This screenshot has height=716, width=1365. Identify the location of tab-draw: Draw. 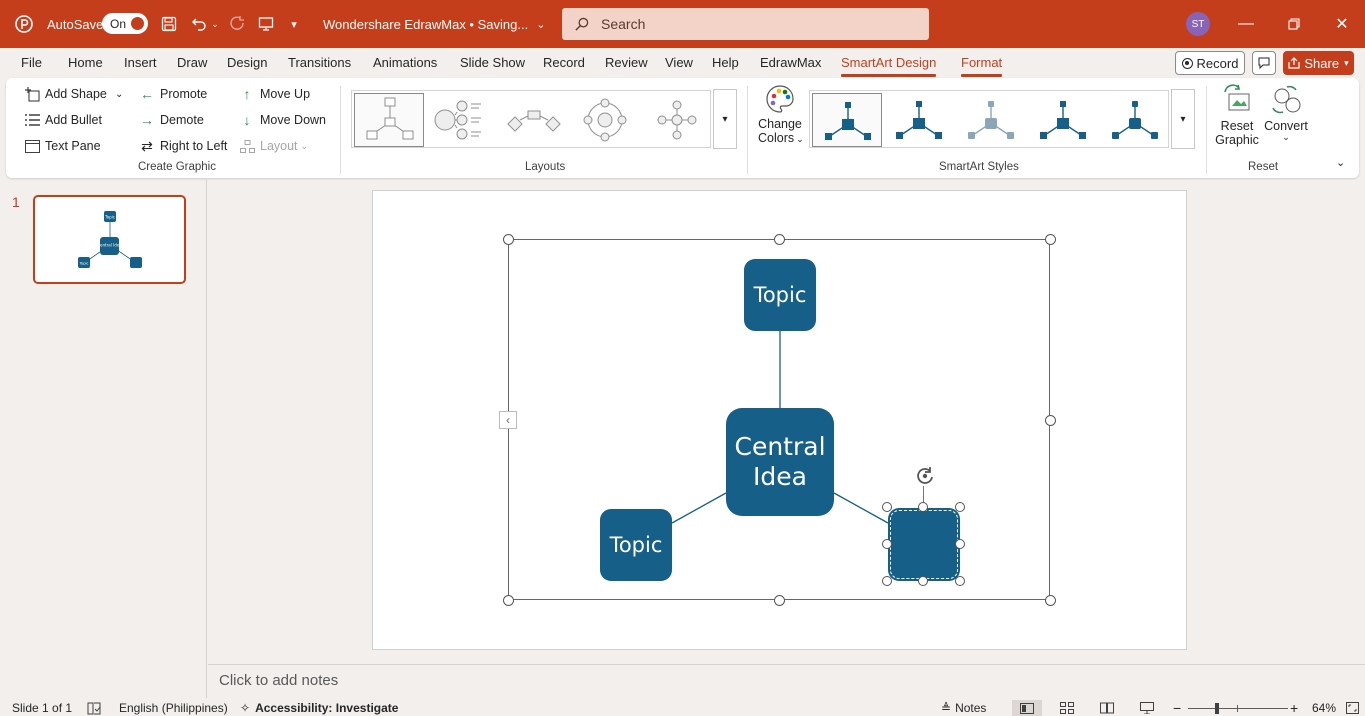
(192, 63).